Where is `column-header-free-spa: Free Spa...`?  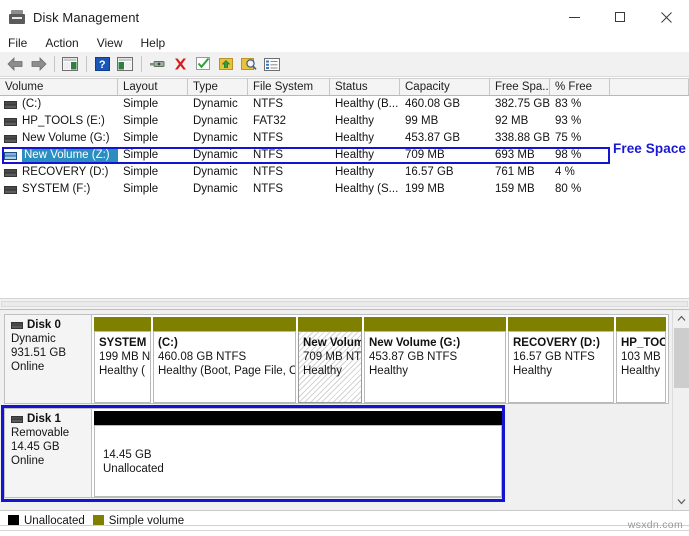
column-header-free-spa: Free Spa... is located at coordinates (520, 87).